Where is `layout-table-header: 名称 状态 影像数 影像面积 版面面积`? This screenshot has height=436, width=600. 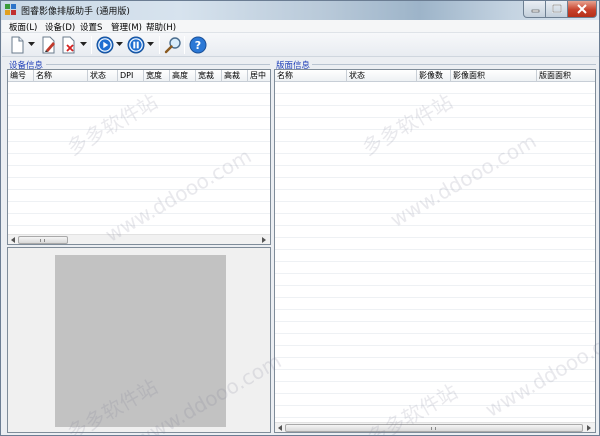
layout-table-header: 名称 状态 影像数 影像面积 版面面积 is located at coordinates (435, 76).